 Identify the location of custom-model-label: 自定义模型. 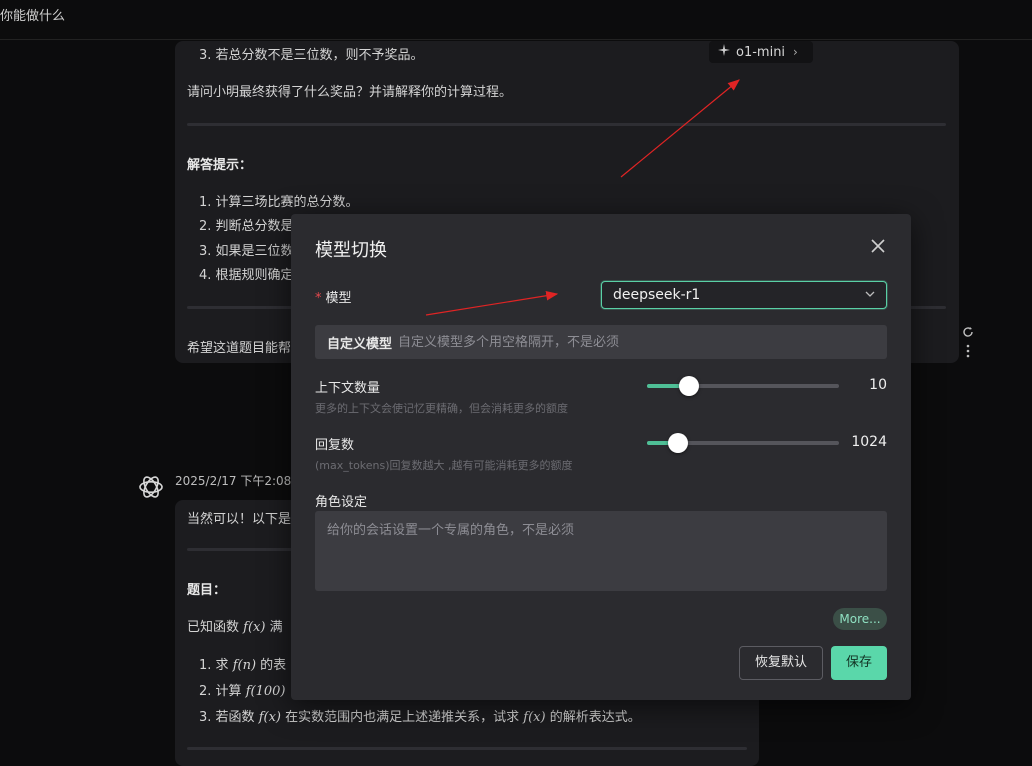
(360, 344).